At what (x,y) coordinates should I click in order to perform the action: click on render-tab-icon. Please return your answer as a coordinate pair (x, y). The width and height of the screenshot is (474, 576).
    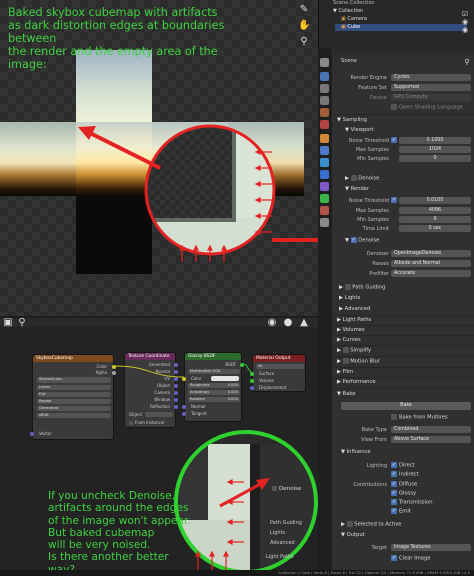
    Looking at the image, I should click on (324, 76).